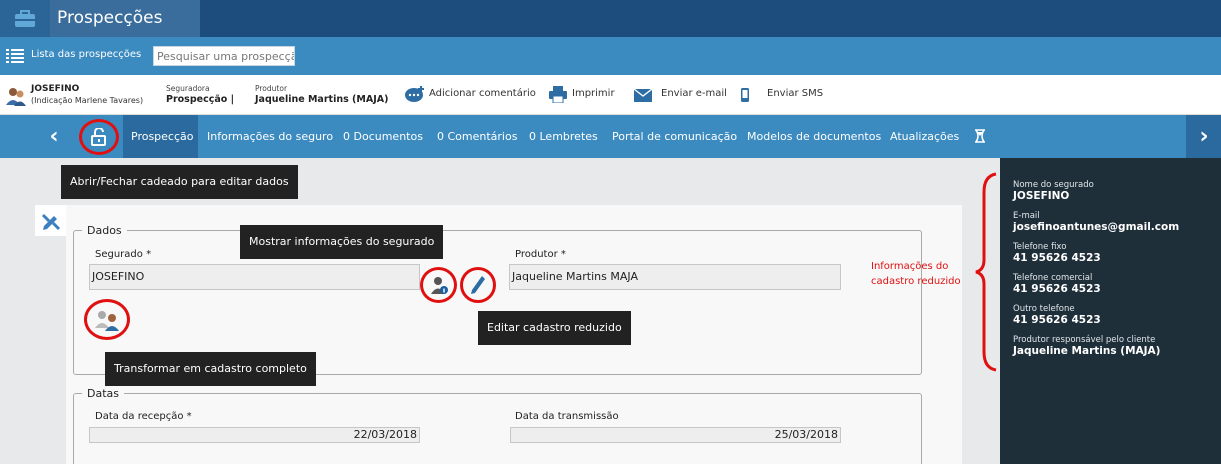 The image size is (1221, 464). I want to click on tab-lembretes: 0 Lembretes, so click(563, 136).